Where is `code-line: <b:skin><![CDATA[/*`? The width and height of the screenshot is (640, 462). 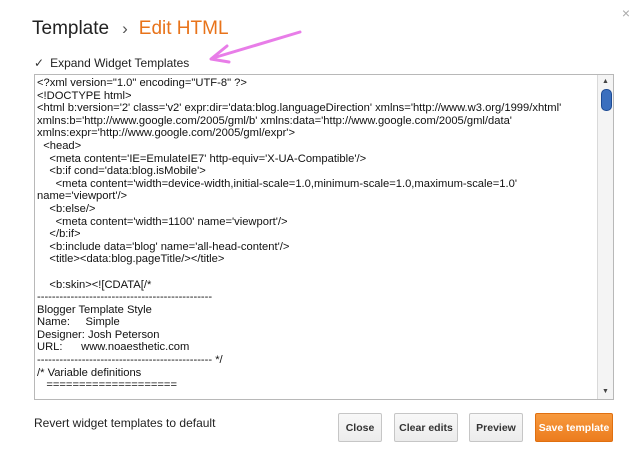
code-line: <b:skin><![CDATA[/* is located at coordinates (316, 285).